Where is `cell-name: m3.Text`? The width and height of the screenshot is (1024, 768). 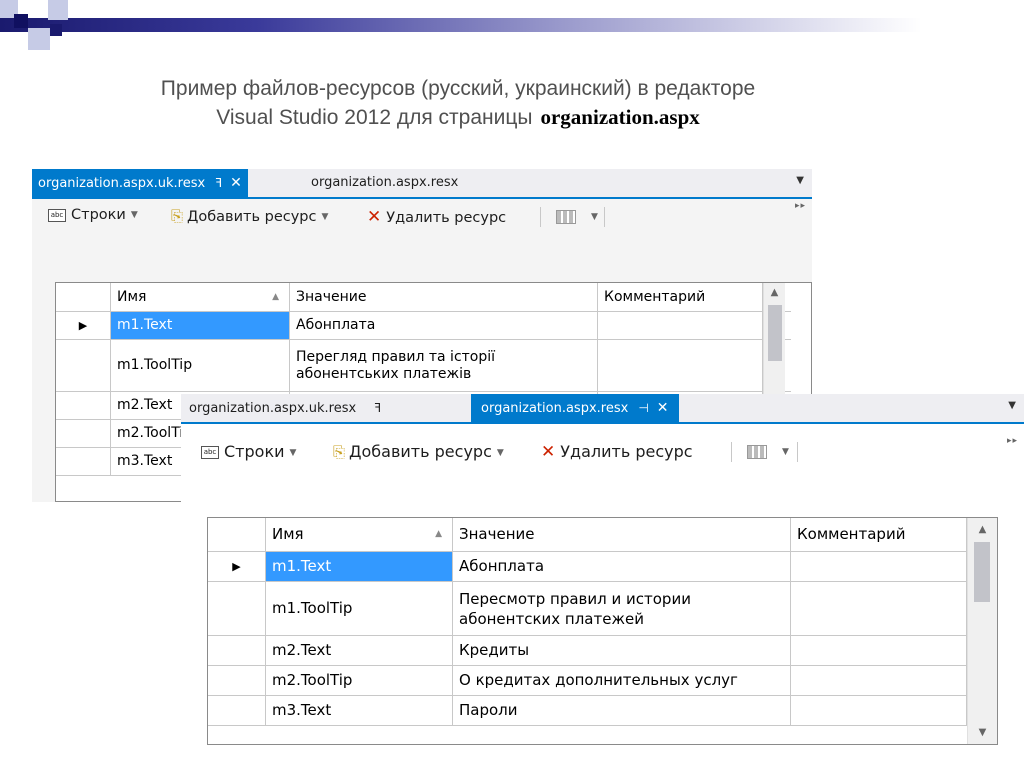 cell-name: m3.Text is located at coordinates (359, 710).